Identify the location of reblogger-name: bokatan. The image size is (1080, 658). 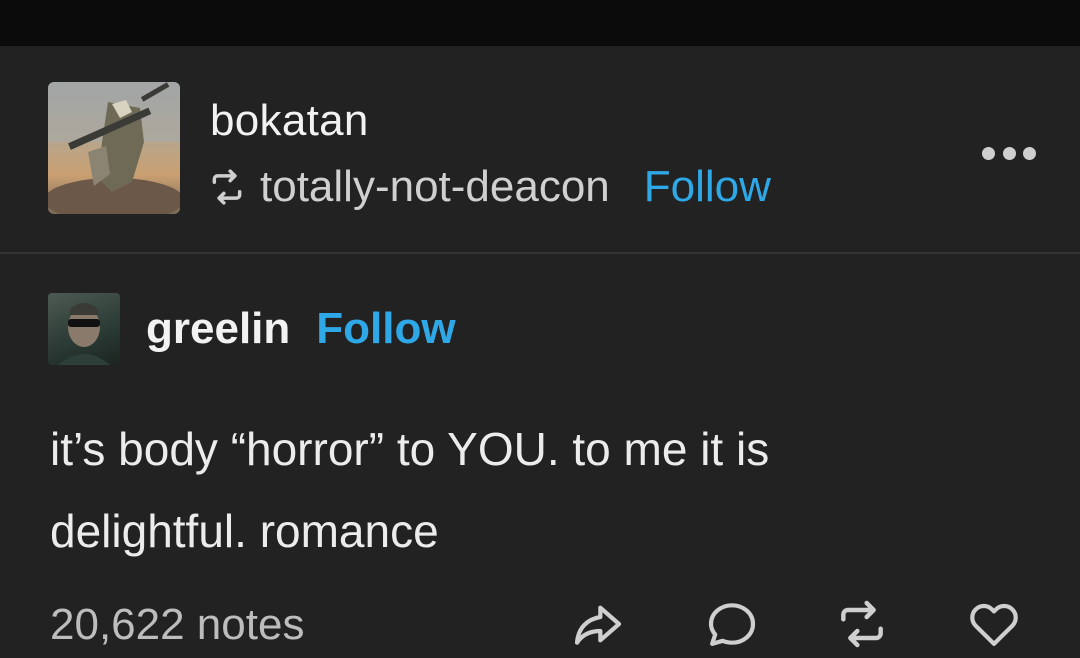
(289, 121).